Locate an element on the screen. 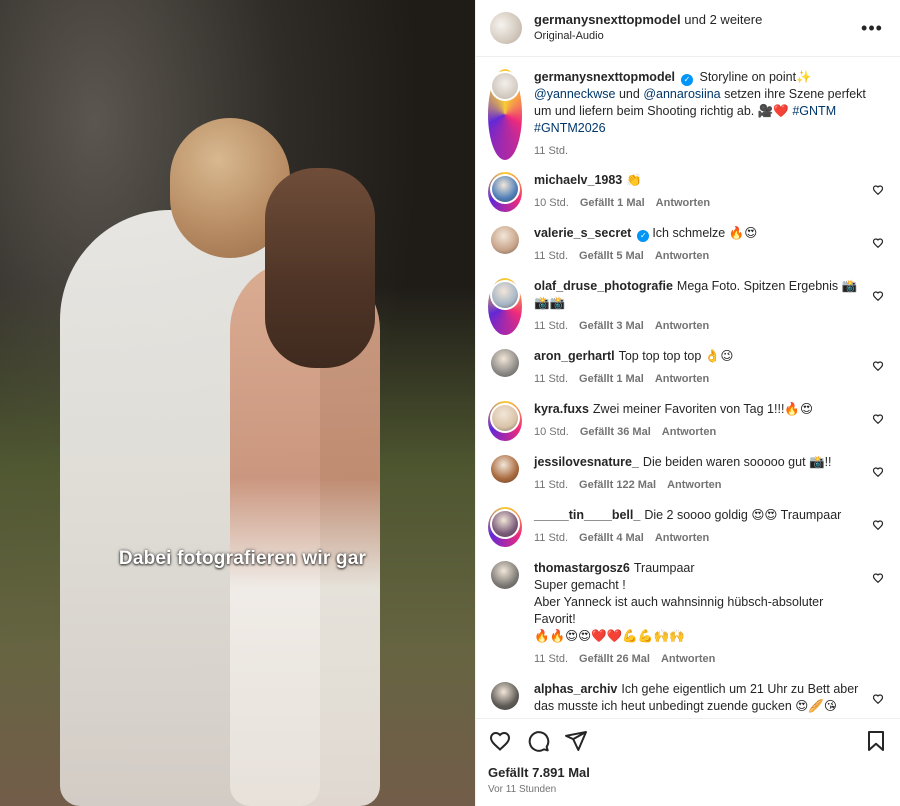 This screenshot has width=900, height=806. comment-username: michaelv_1983 is located at coordinates (578, 180).